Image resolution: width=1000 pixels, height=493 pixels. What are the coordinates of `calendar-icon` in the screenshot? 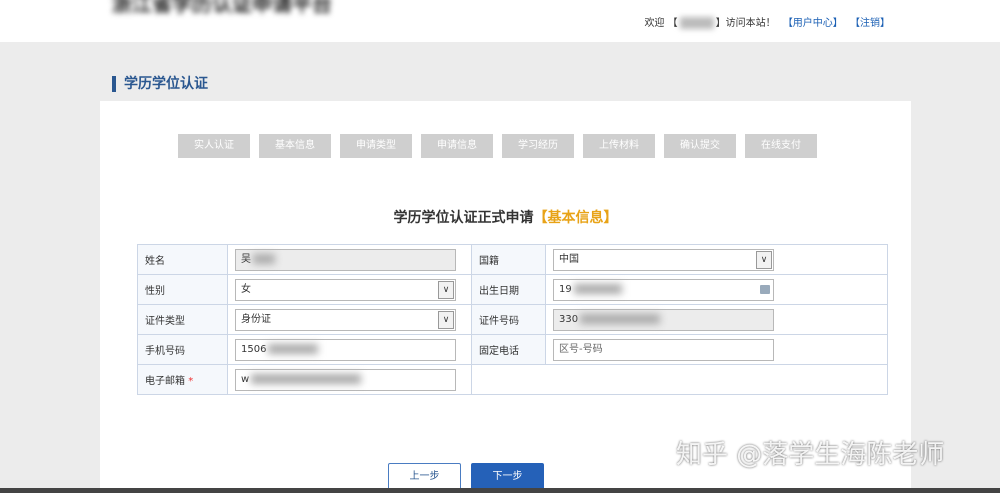 It's located at (765, 289).